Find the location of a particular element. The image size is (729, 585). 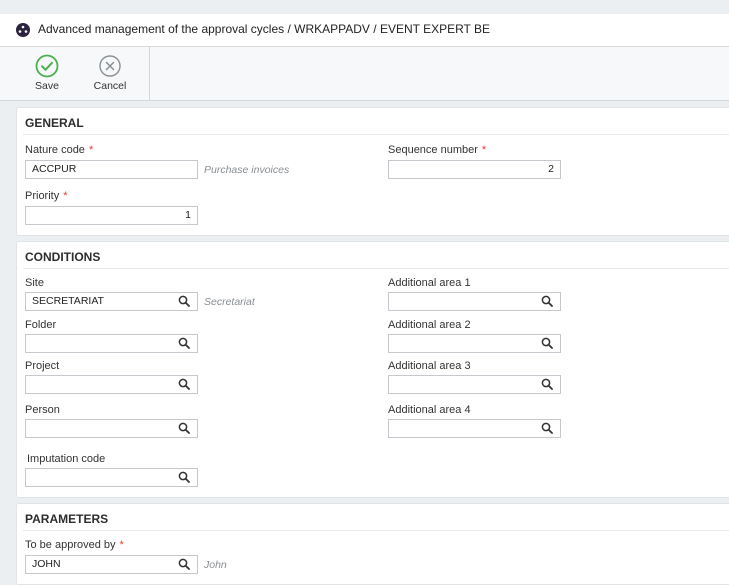

additional-area-4-label: Additional area 4 is located at coordinates (429, 410).